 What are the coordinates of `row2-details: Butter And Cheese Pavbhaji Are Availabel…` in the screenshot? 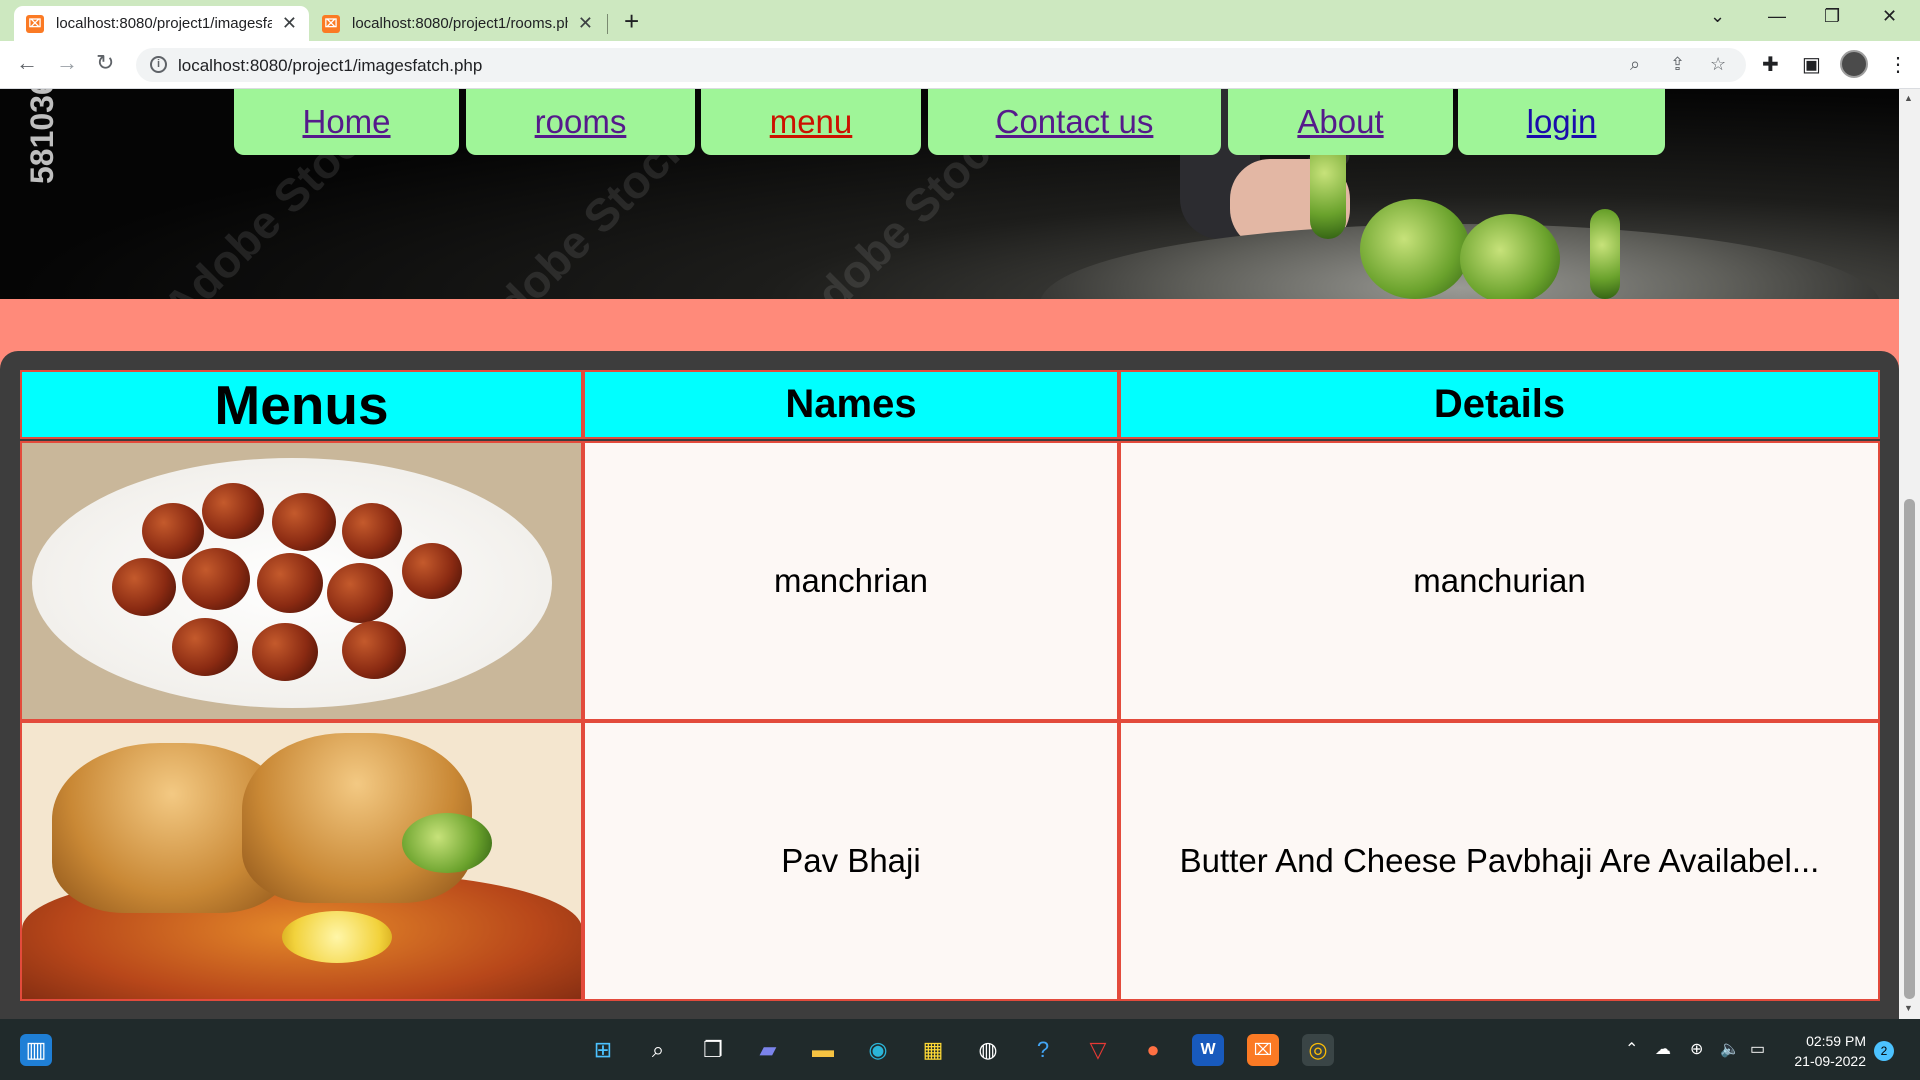 It's located at (1499, 861).